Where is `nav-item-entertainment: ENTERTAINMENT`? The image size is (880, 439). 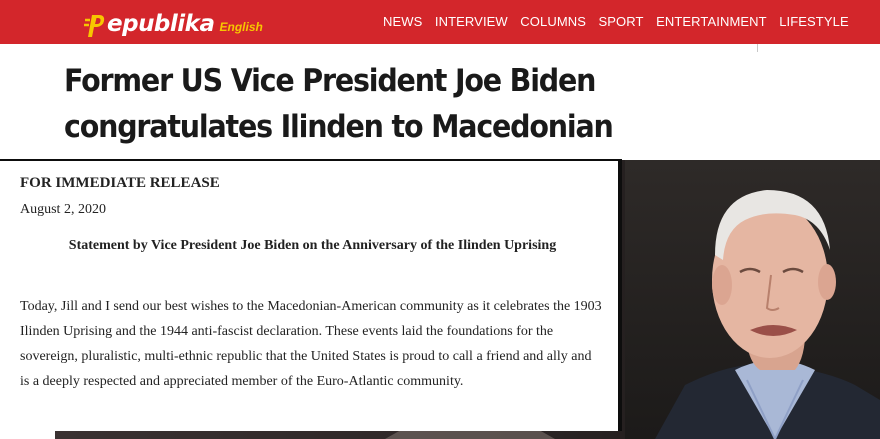
nav-item-entertainment: ENTERTAINMENT is located at coordinates (711, 21).